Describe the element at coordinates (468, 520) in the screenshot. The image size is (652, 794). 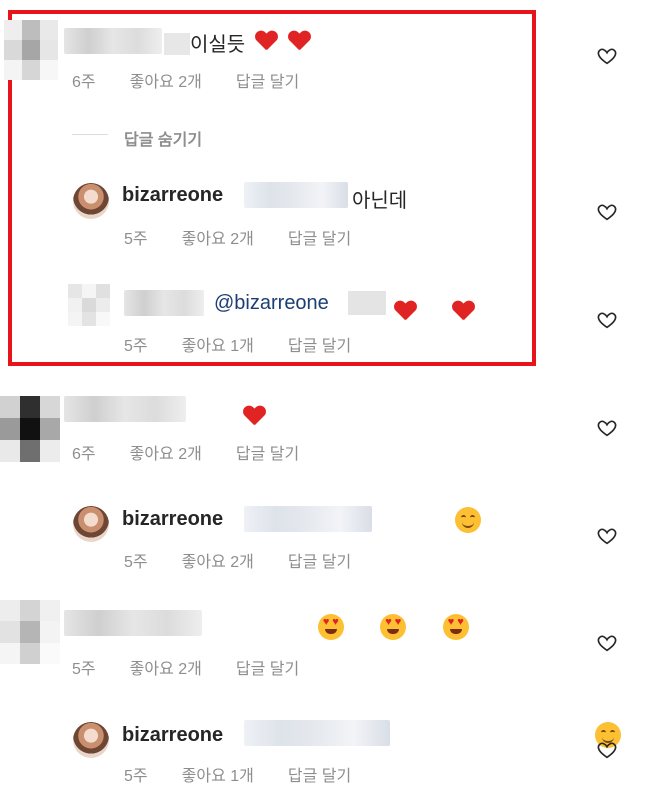
I see `smiling-face-emoji` at that location.